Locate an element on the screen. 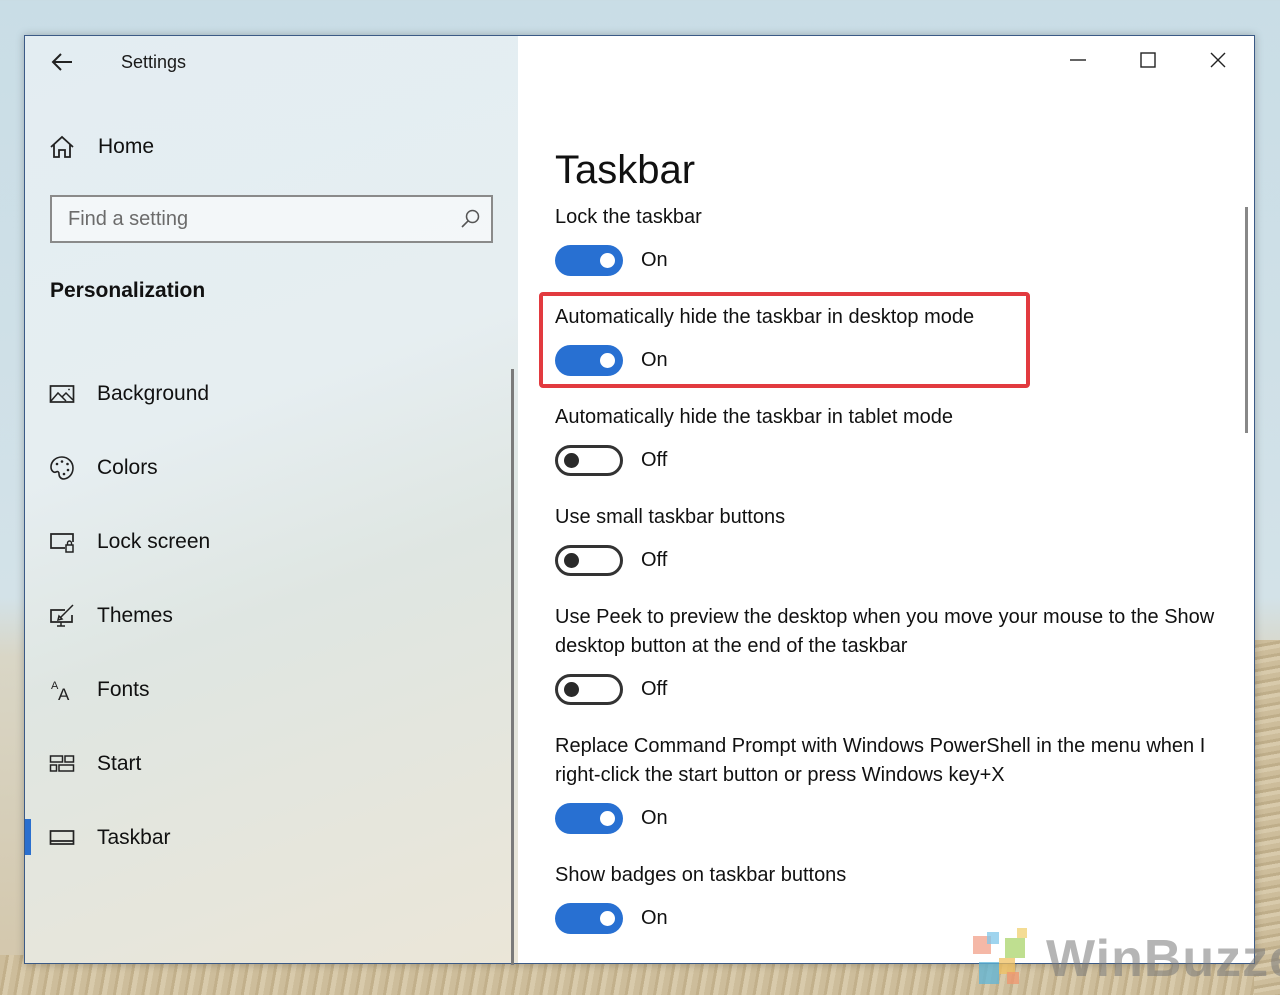  back-button is located at coordinates (62, 62).